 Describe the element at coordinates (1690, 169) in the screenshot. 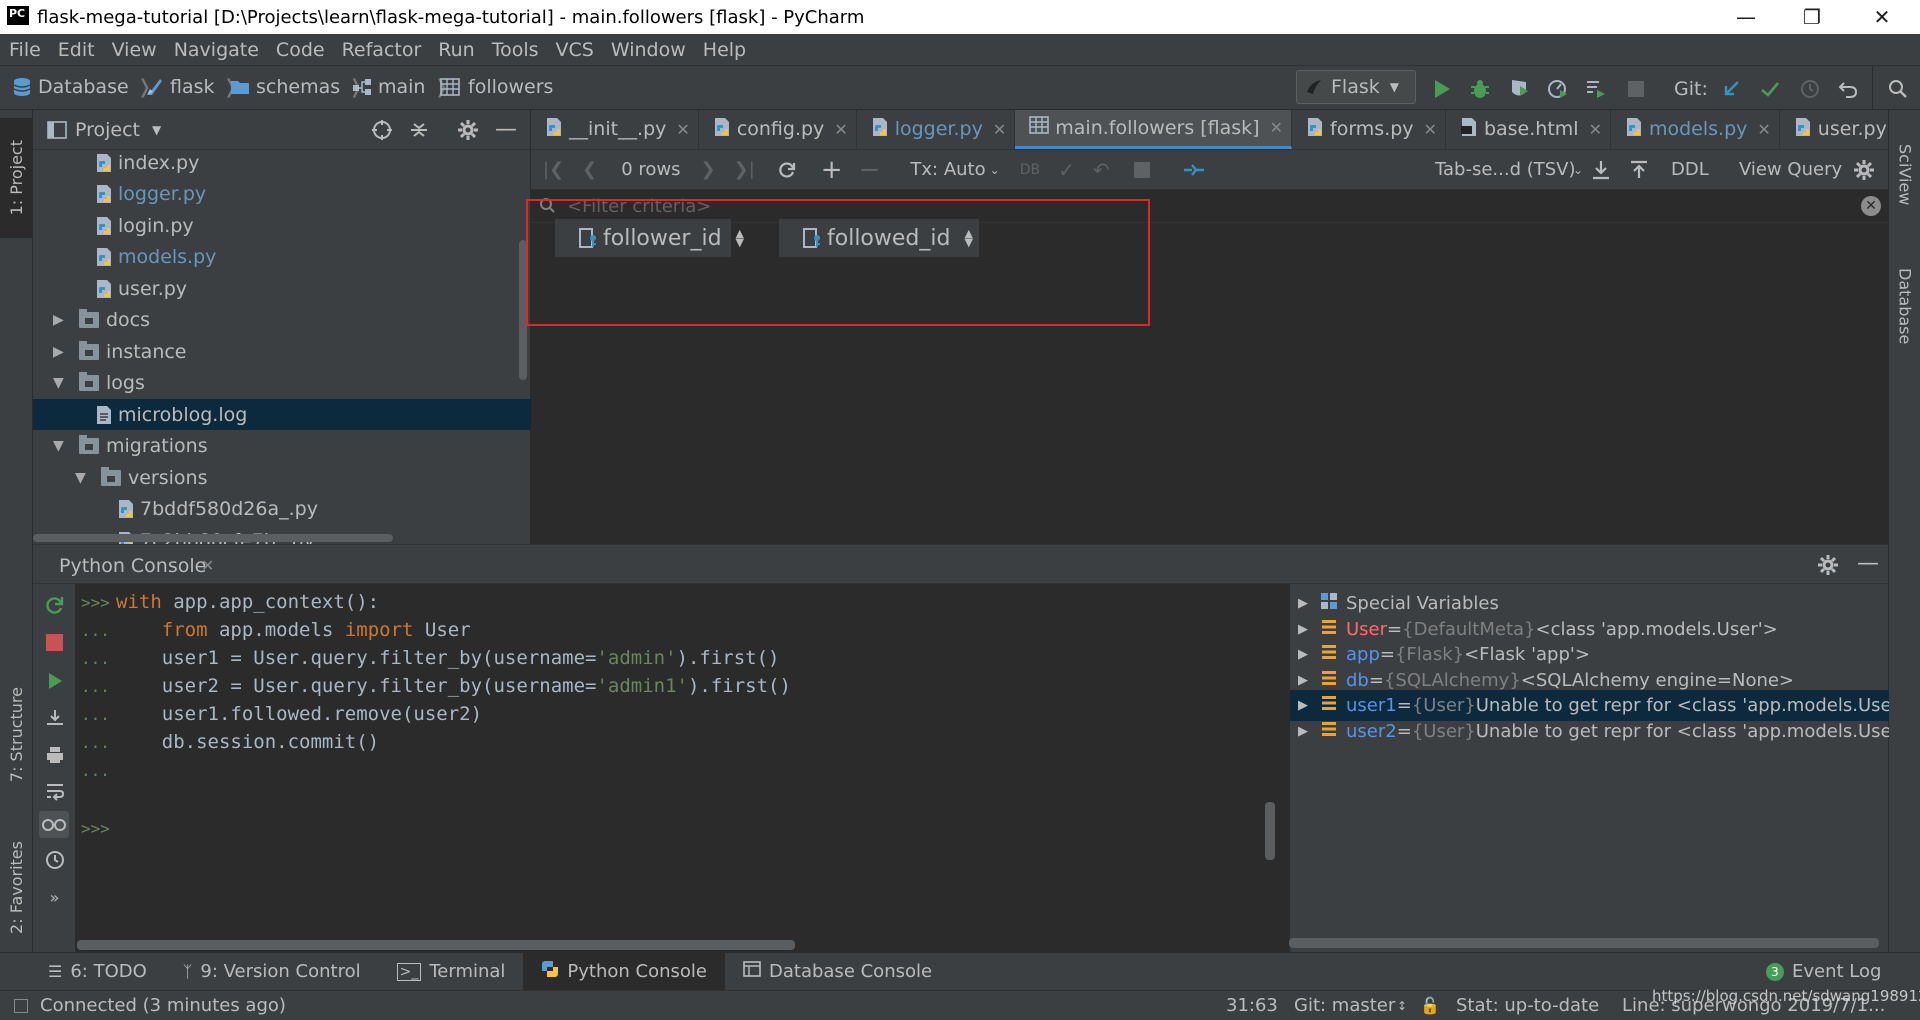

I see `ddl-button: DDL` at that location.